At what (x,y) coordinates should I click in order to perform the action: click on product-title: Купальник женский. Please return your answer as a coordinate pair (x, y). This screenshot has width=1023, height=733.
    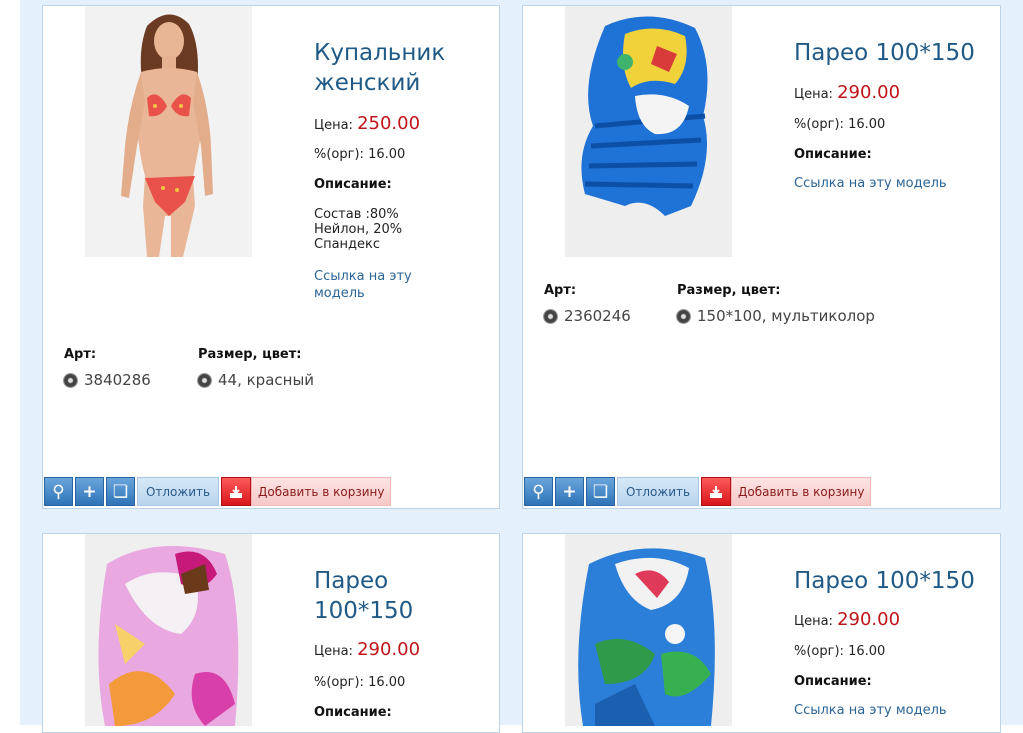
    Looking at the image, I should click on (406, 68).